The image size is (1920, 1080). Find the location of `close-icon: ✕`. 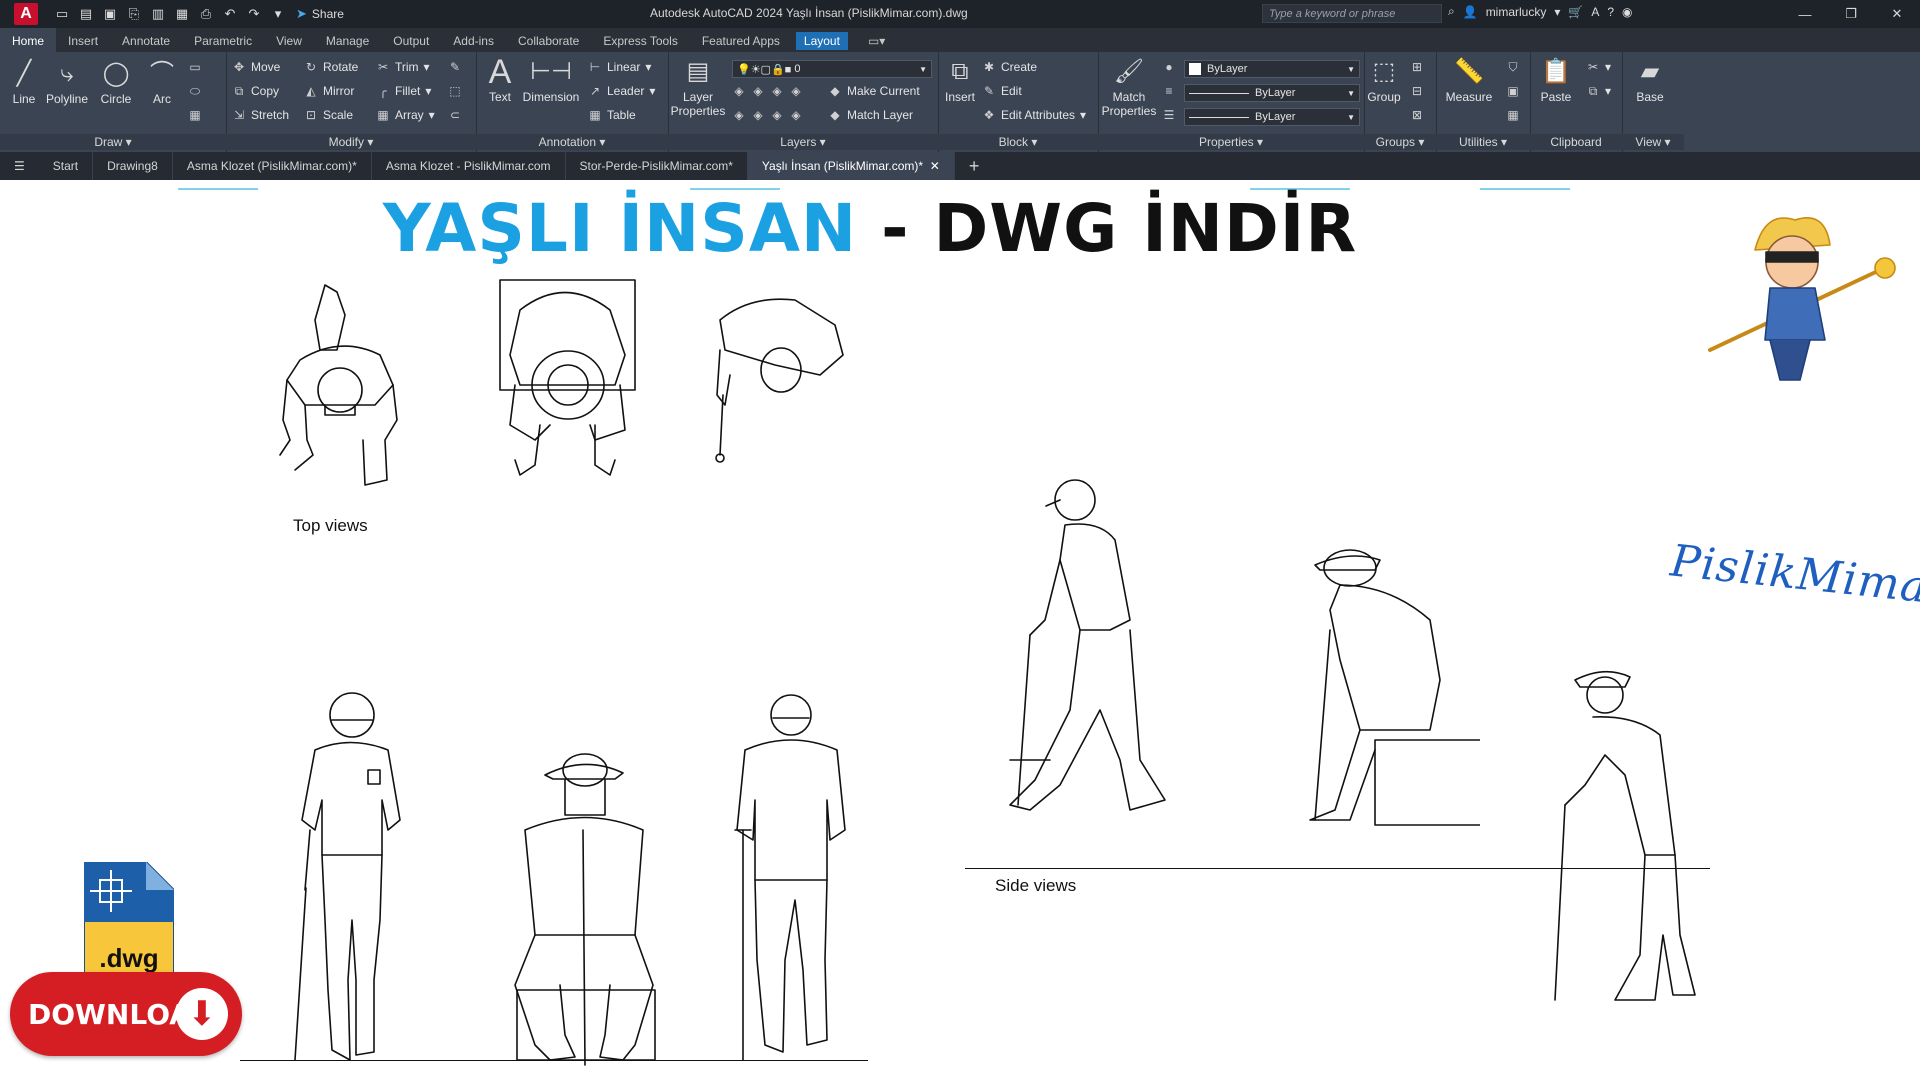

close-icon: ✕ is located at coordinates (1897, 14).